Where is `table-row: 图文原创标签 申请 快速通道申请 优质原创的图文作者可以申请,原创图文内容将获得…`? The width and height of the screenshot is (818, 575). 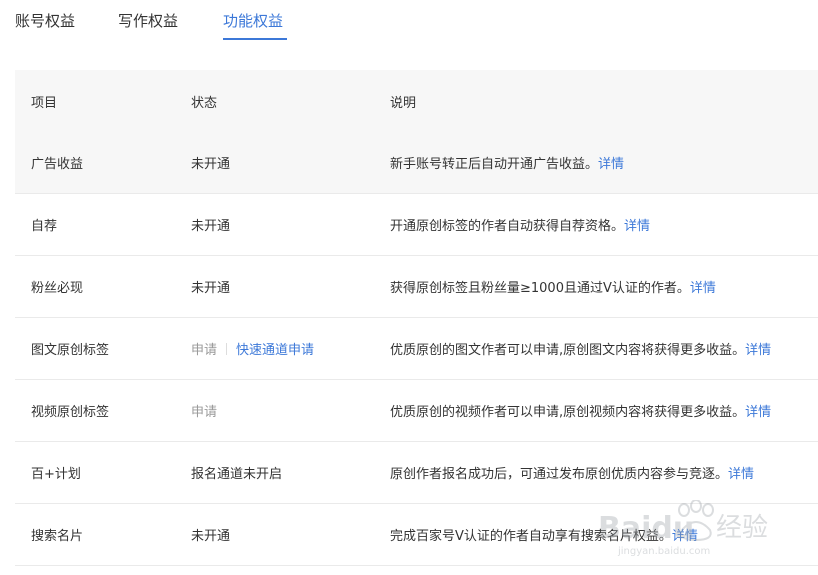 table-row: 图文原创标签 申请 快速通道申请 优质原创的图文作者可以申请,原创图文内容将获得… is located at coordinates (416, 349).